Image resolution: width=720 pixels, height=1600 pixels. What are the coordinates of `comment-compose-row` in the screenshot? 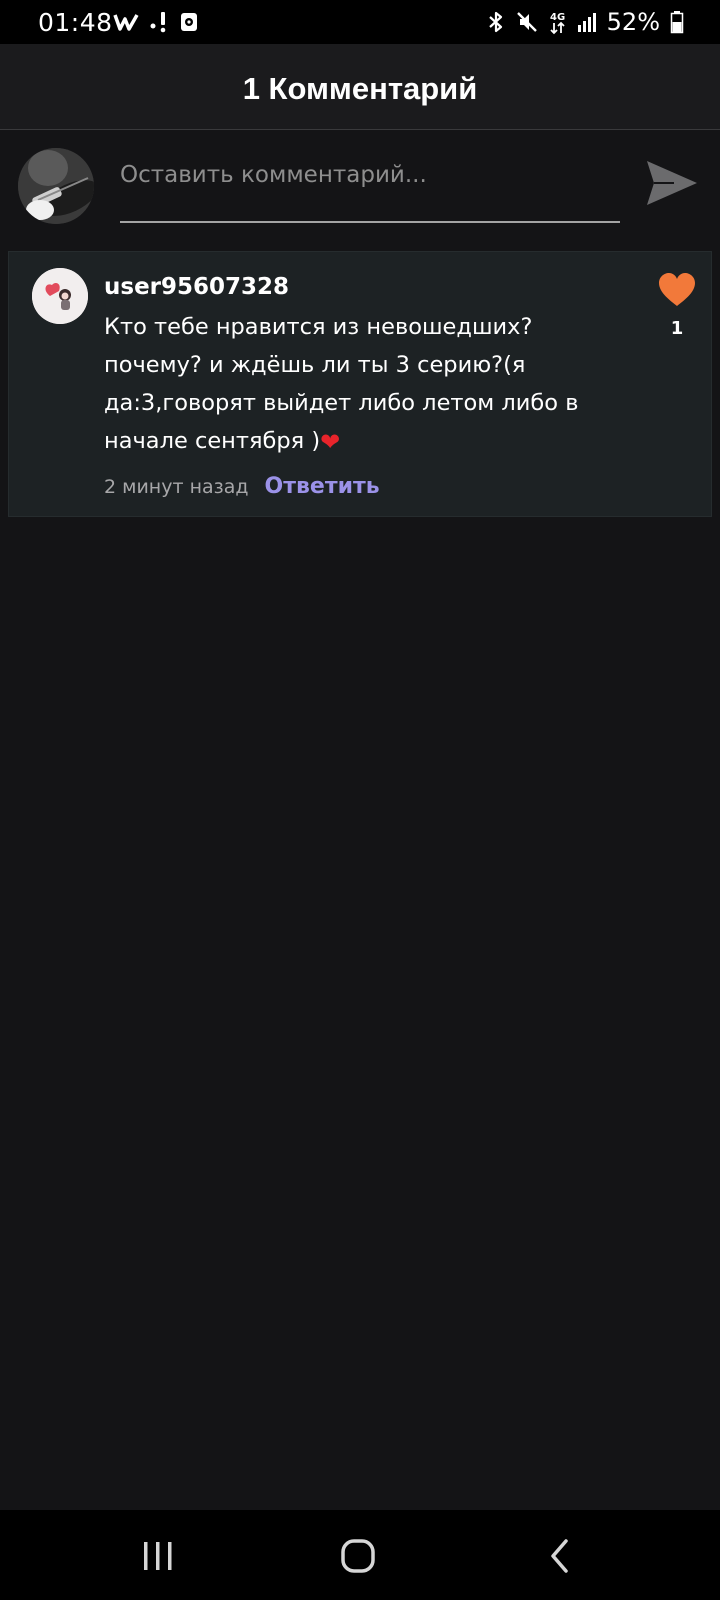 It's located at (360, 186).